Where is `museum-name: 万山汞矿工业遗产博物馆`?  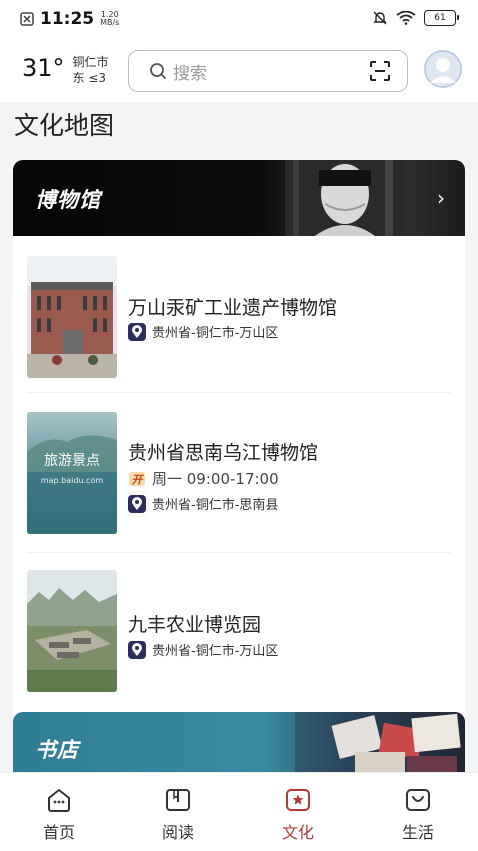 museum-name: 万山汞矿工业遗产博物馆 is located at coordinates (233, 308).